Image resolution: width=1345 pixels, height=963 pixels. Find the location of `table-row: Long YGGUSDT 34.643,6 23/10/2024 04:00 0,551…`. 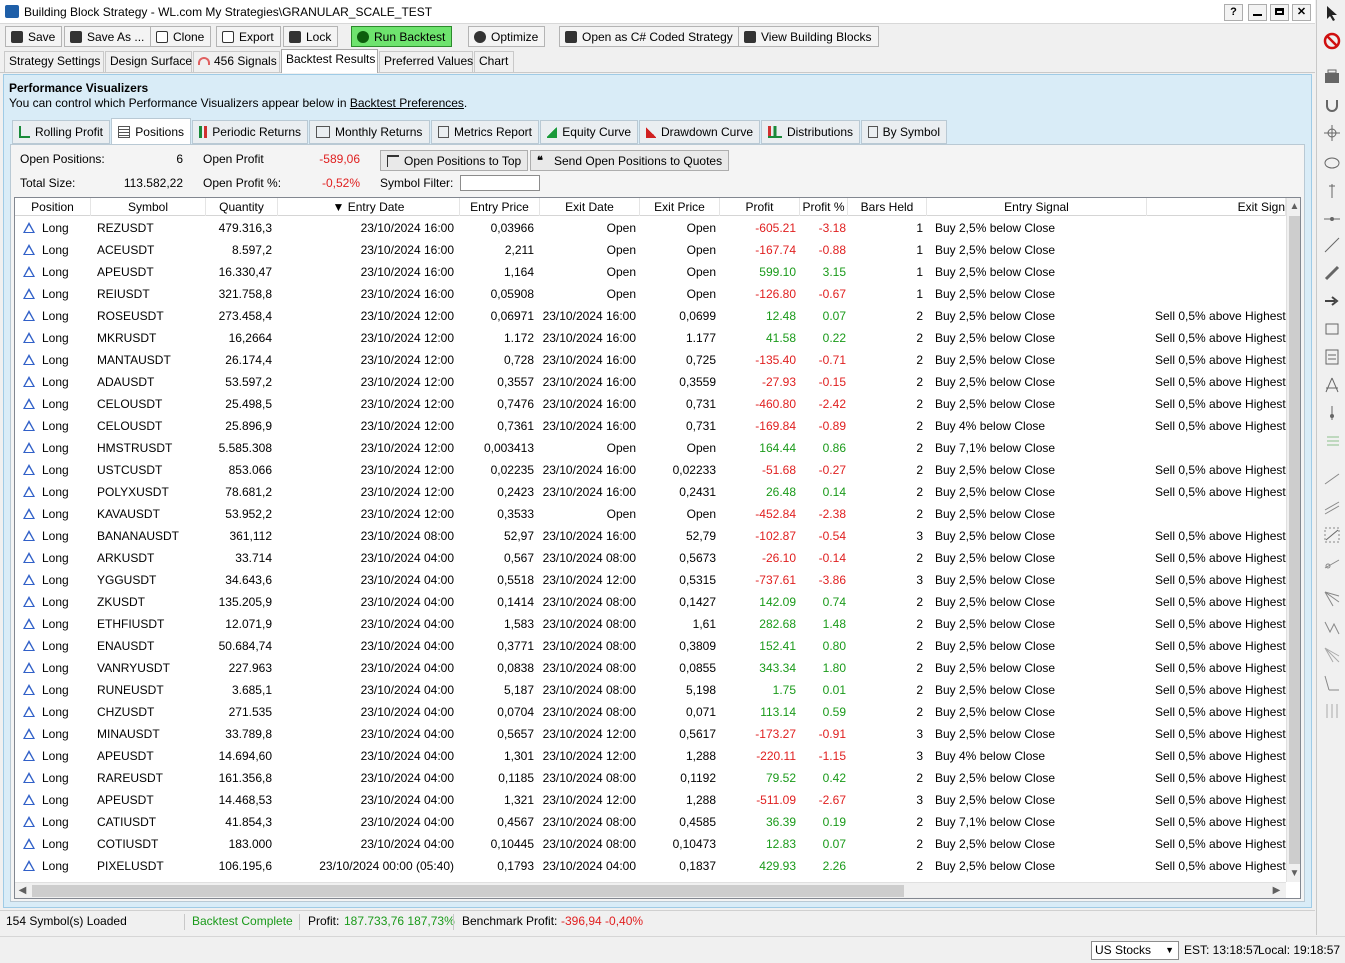

table-row: Long YGGUSDT 34.643,6 23/10/2024 04:00 0,551… is located at coordinates (650, 580).